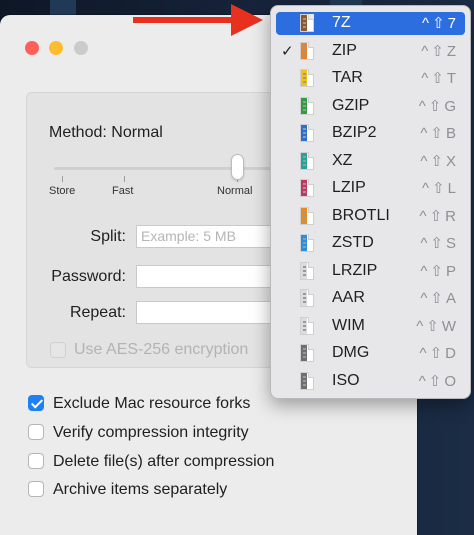 The height and width of the screenshot is (535, 474). Describe the element at coordinates (140, 489) in the screenshot. I see `archive-separately-label: Archive items separately` at that location.